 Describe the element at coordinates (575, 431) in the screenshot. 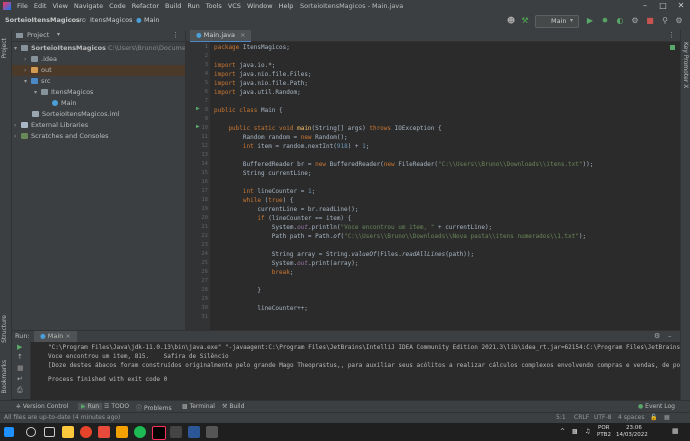

I see `network-icon: ▩` at that location.